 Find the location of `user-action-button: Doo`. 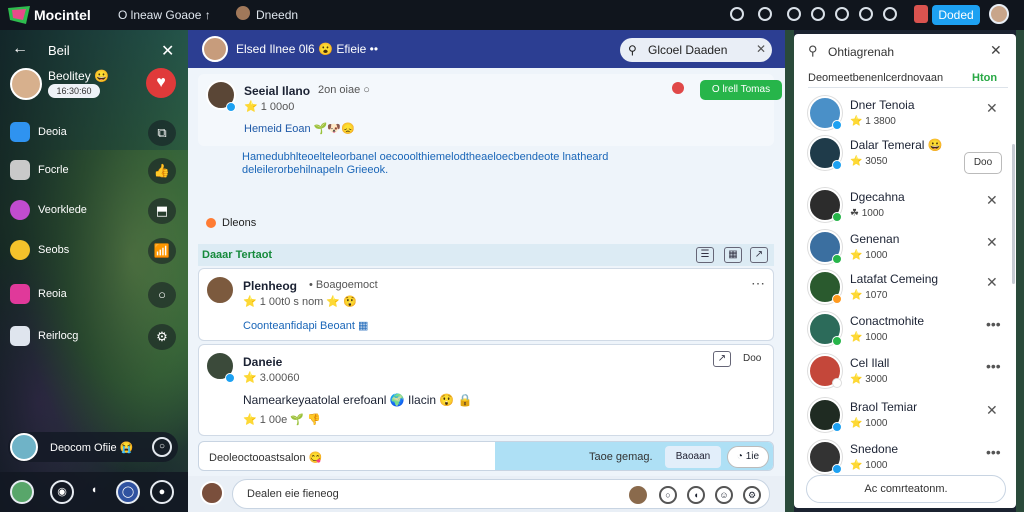

user-action-button: Doo is located at coordinates (983, 163).